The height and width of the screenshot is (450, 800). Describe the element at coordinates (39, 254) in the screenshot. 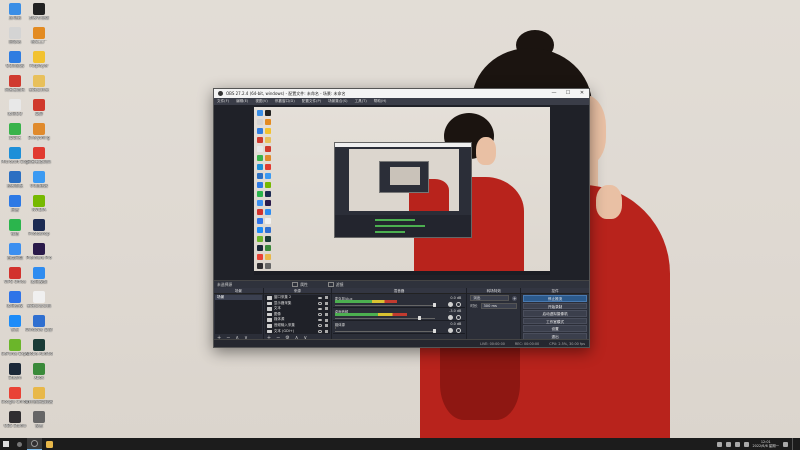

I see `desktop-icon: Premiere Pro` at that location.